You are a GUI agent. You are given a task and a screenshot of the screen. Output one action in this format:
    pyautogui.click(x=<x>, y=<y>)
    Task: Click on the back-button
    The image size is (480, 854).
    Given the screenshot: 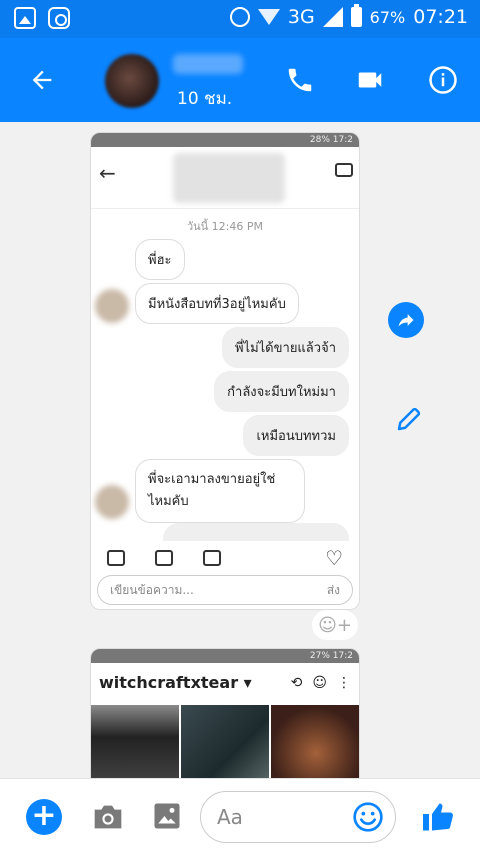 What is the action you would take?
    pyautogui.click(x=42, y=80)
    